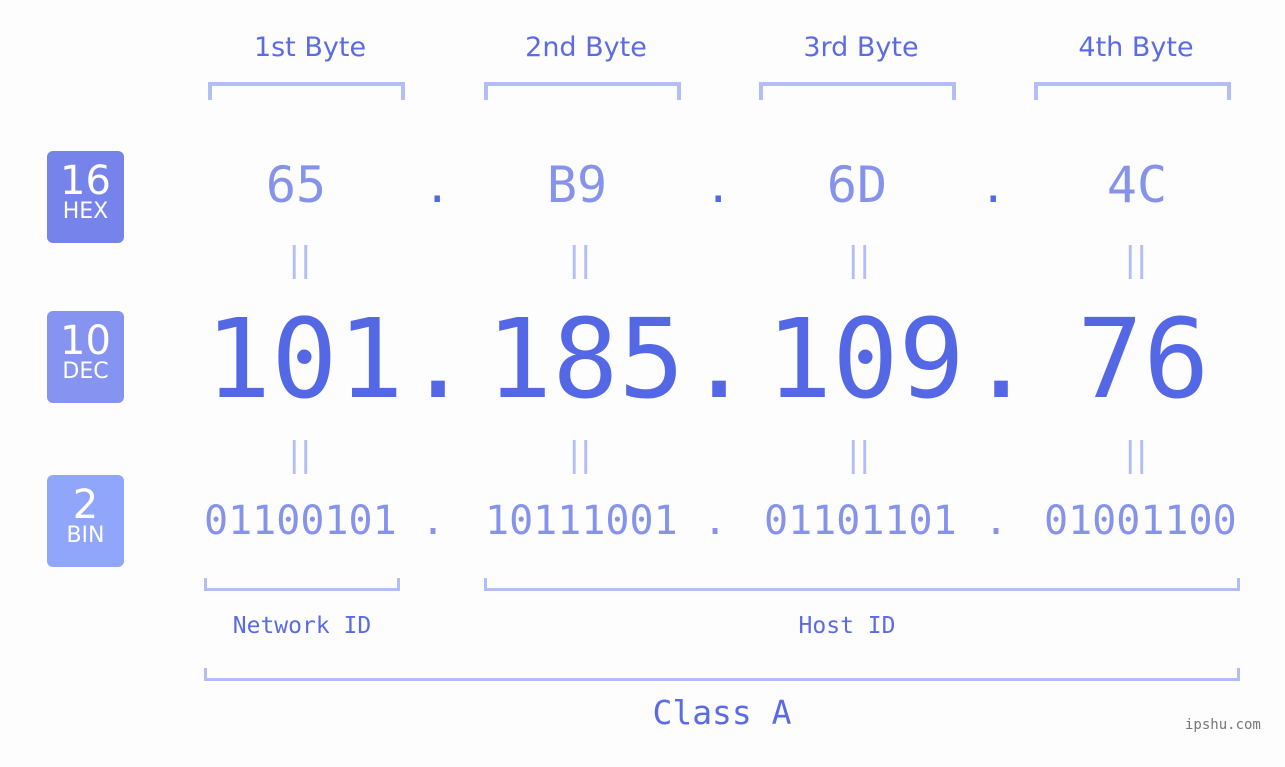  I want to click on watermark: ipshu.com, so click(1223, 725).